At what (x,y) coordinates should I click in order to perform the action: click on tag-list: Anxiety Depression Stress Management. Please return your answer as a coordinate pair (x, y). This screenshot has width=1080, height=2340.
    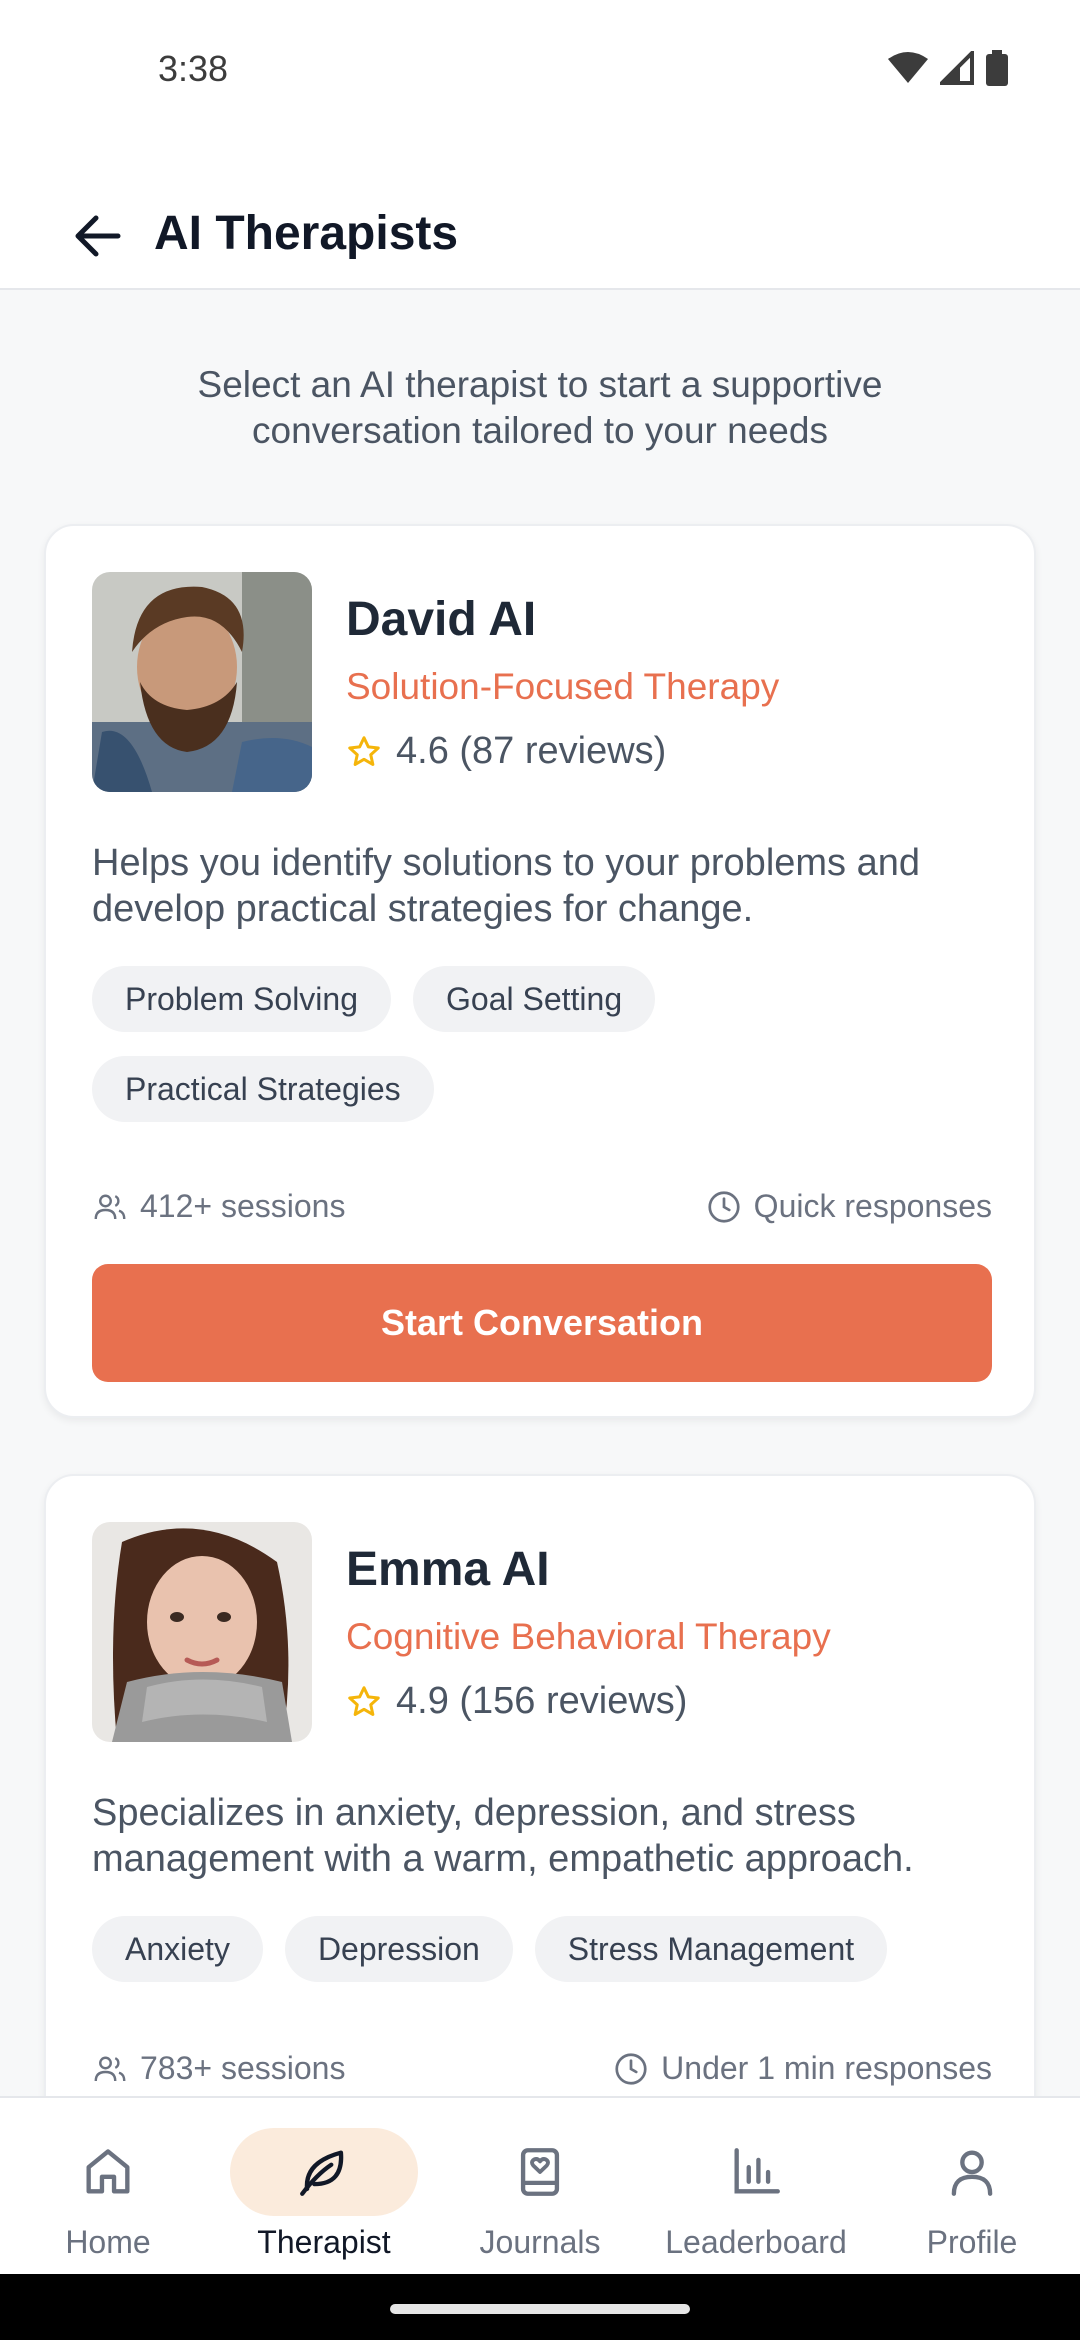
    Looking at the image, I should click on (547, 1949).